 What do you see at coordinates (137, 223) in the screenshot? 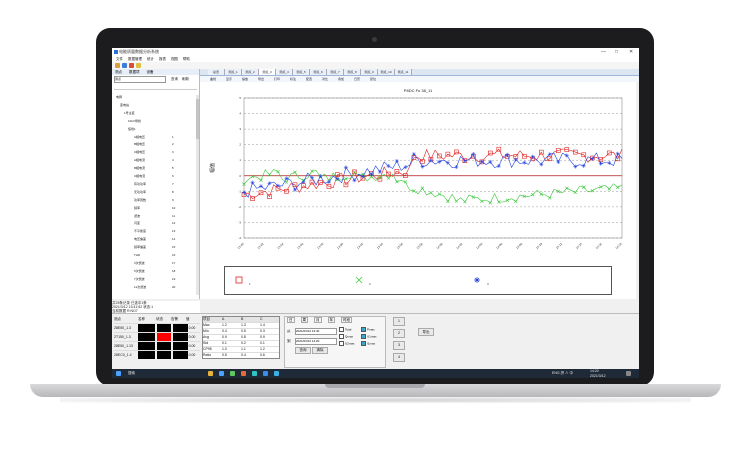
I see `tree-item: 闪变` at bounding box center [137, 223].